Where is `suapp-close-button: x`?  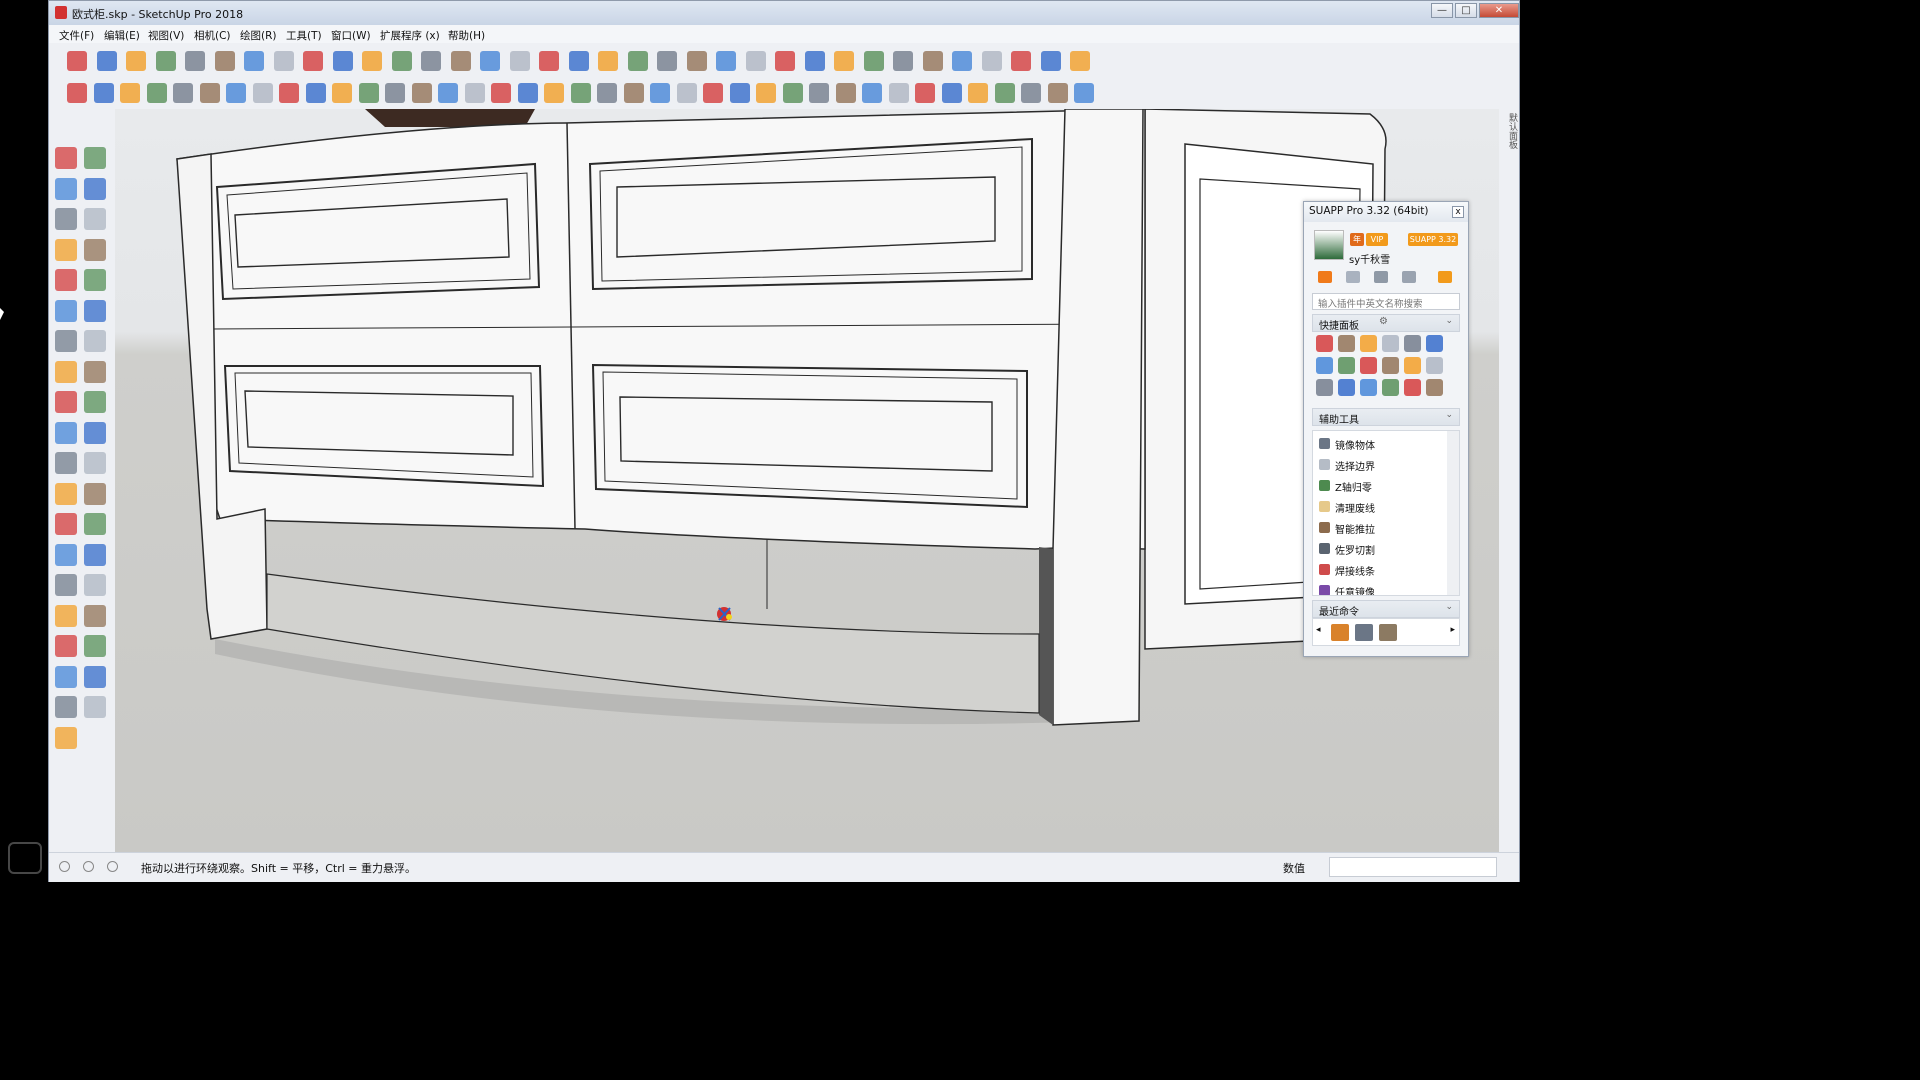 suapp-close-button: x is located at coordinates (1458, 212).